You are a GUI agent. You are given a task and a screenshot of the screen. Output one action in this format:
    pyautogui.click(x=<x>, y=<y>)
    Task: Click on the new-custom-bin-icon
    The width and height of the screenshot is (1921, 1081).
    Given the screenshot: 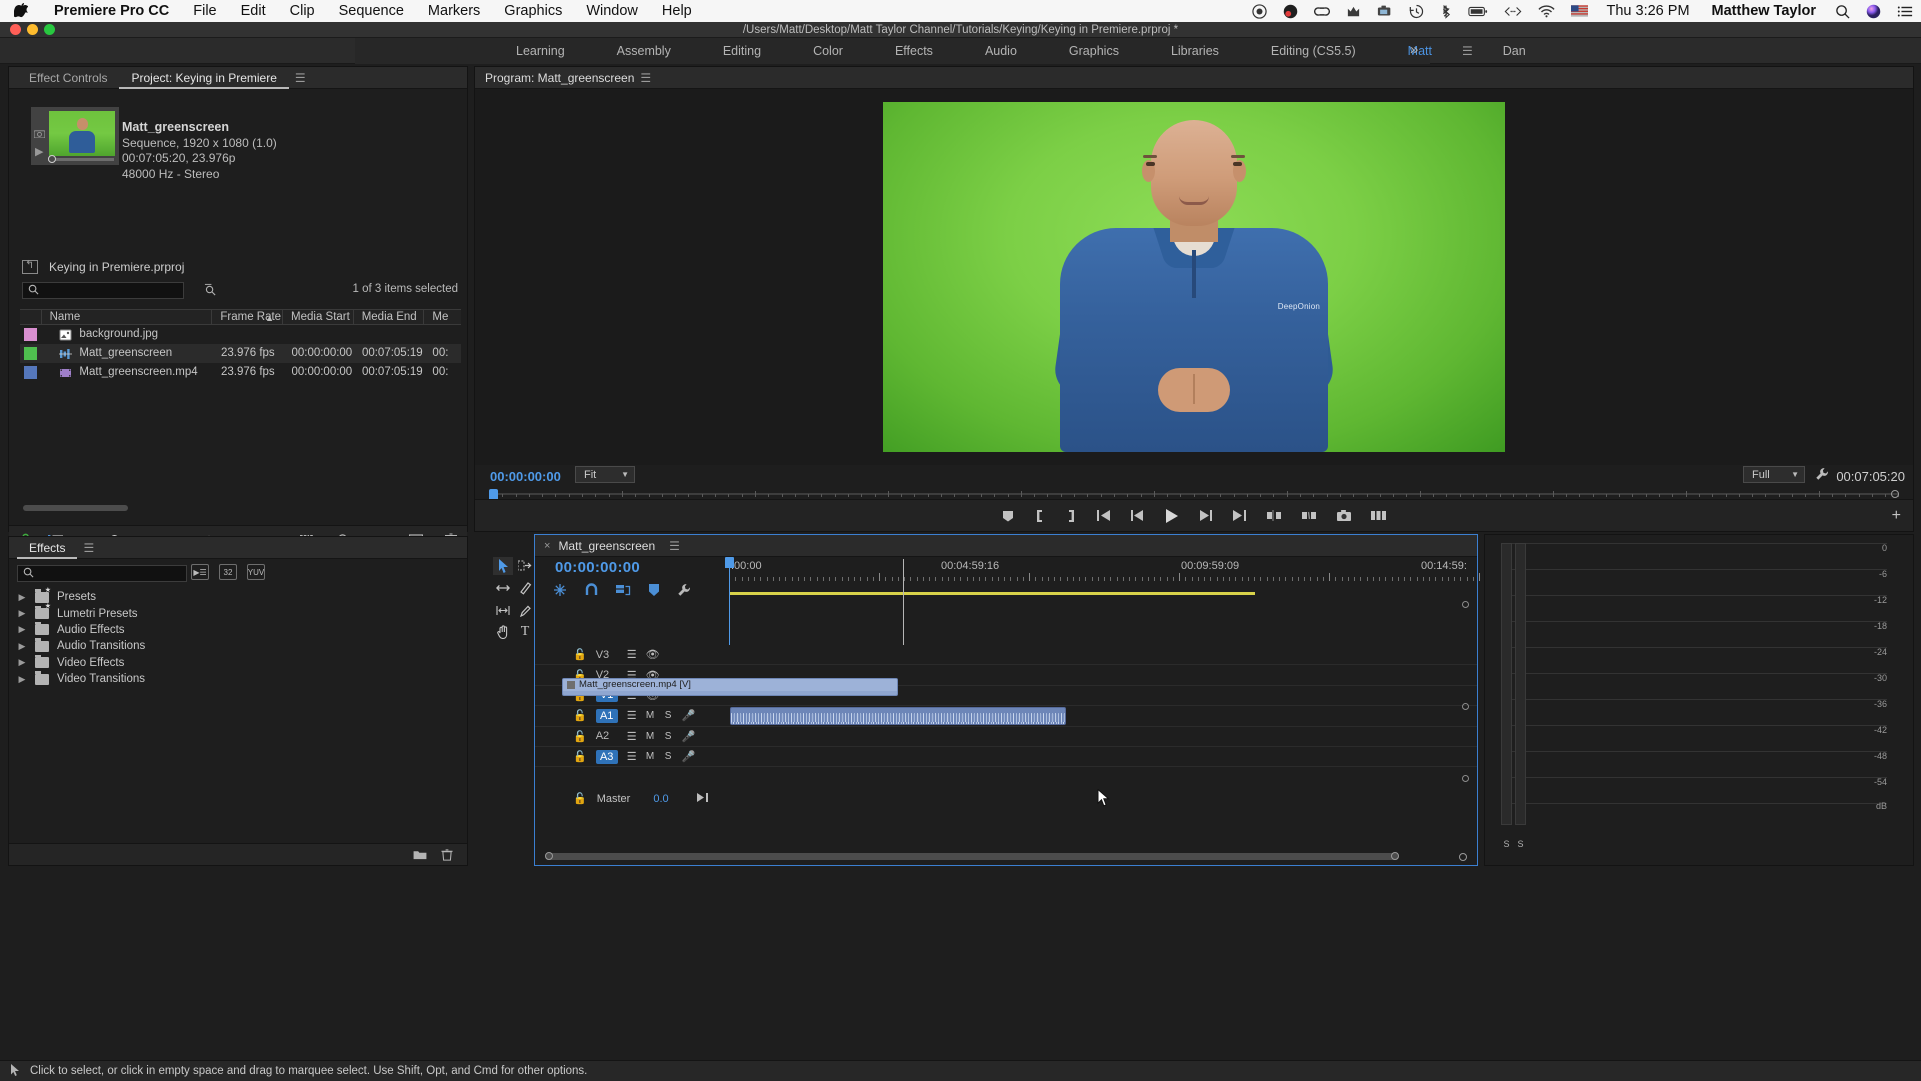 What is the action you would take?
    pyautogui.click(x=420, y=854)
    